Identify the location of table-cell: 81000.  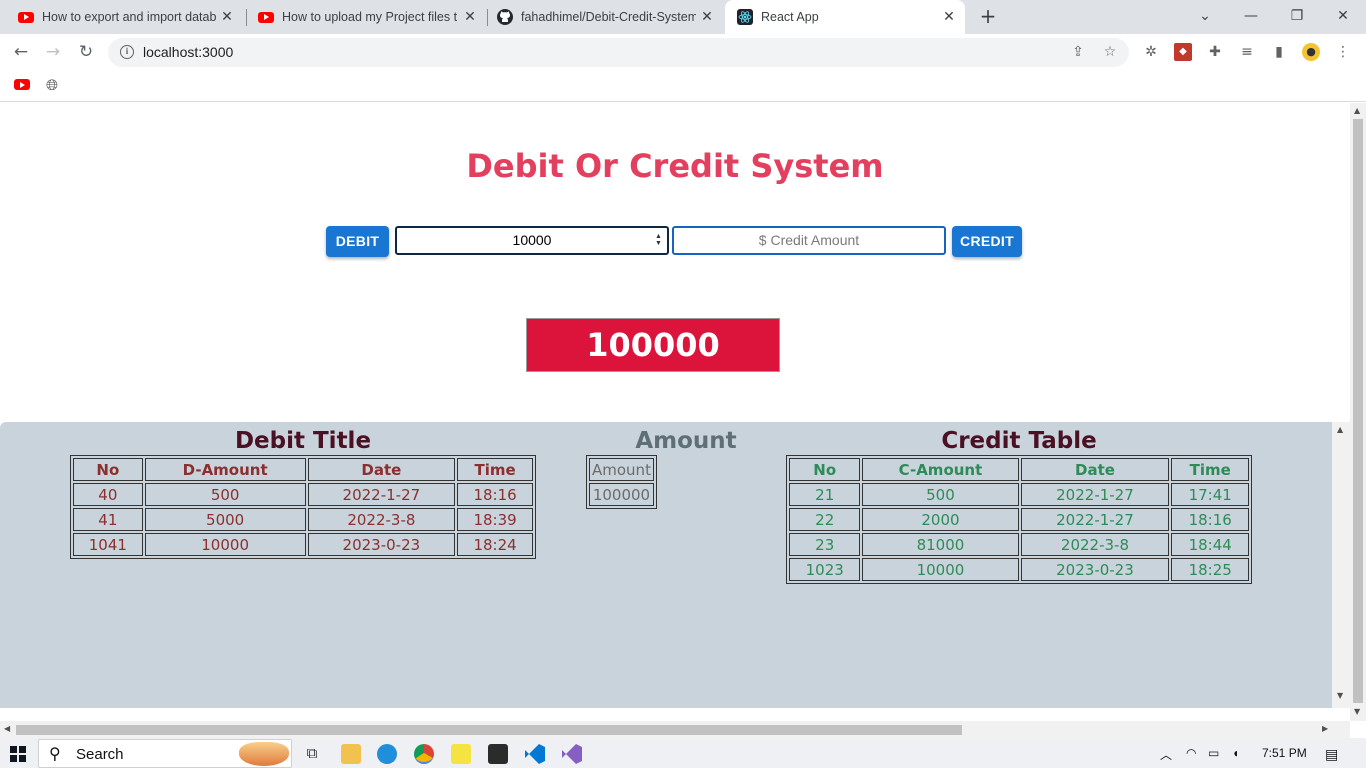
(940, 544).